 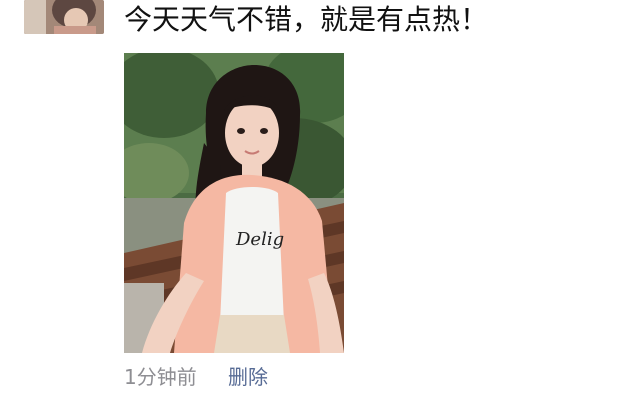 What do you see at coordinates (259, 239) in the screenshot?
I see `svg-text: Delig` at bounding box center [259, 239].